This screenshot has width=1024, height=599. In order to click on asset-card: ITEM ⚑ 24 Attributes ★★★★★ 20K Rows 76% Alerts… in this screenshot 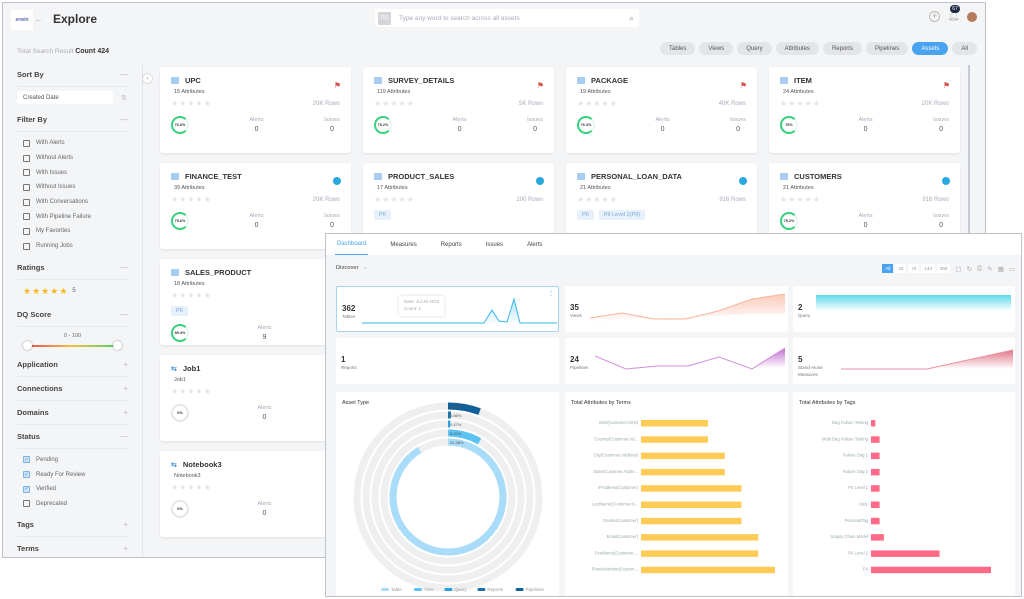, I will do `click(864, 110)`.